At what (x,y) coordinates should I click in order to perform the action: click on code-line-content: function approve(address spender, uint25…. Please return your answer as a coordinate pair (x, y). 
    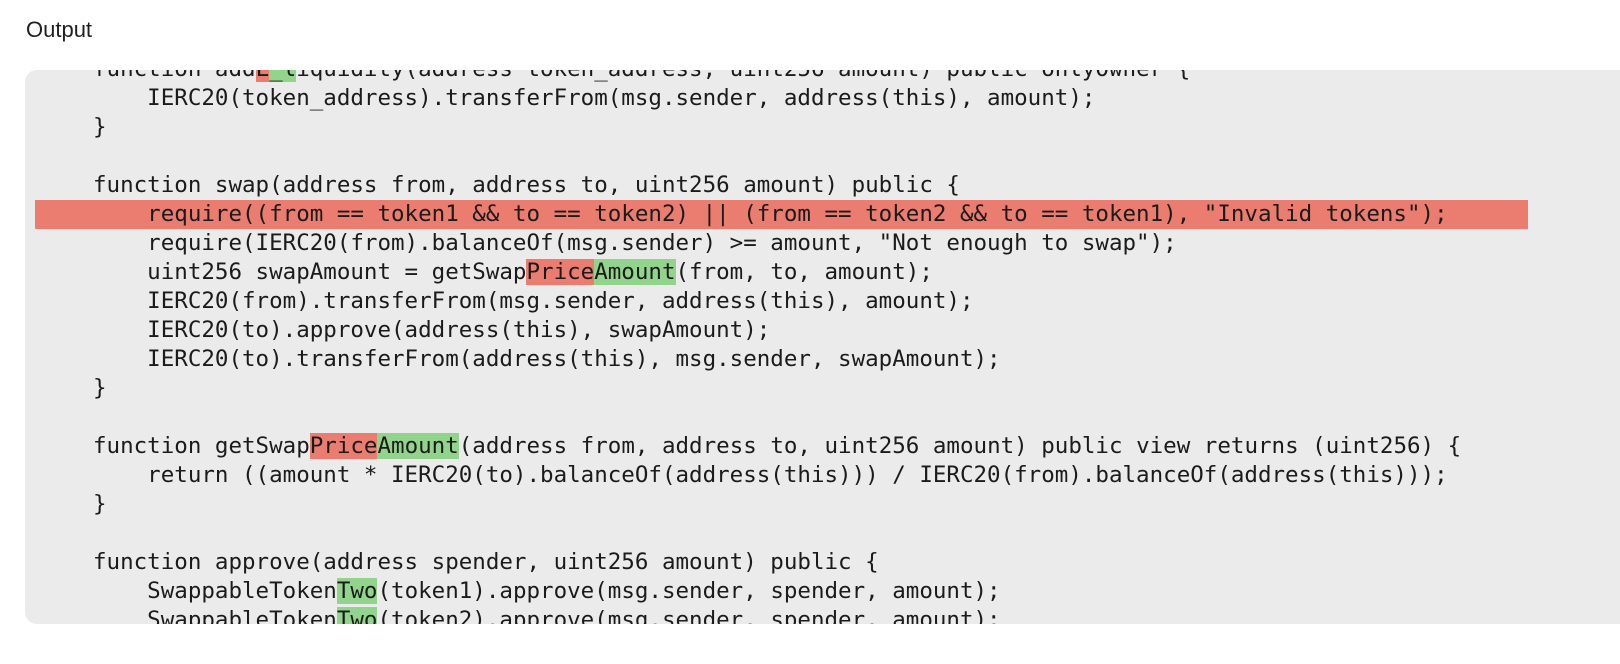
    Looking at the image, I should click on (486, 562).